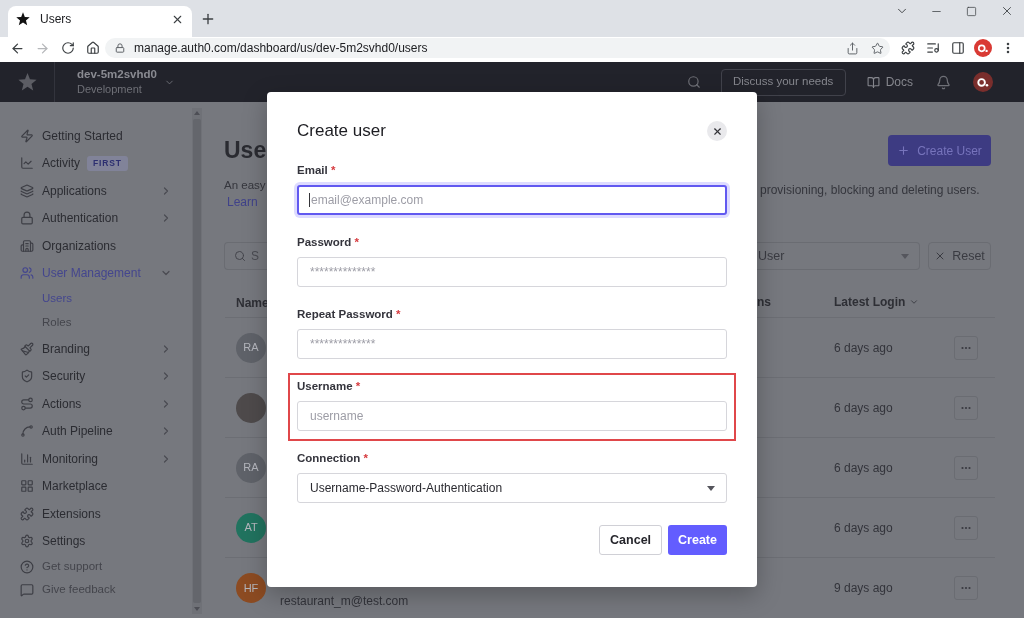 This screenshot has width=1024, height=618. I want to click on reload-icon, so click(67, 48).